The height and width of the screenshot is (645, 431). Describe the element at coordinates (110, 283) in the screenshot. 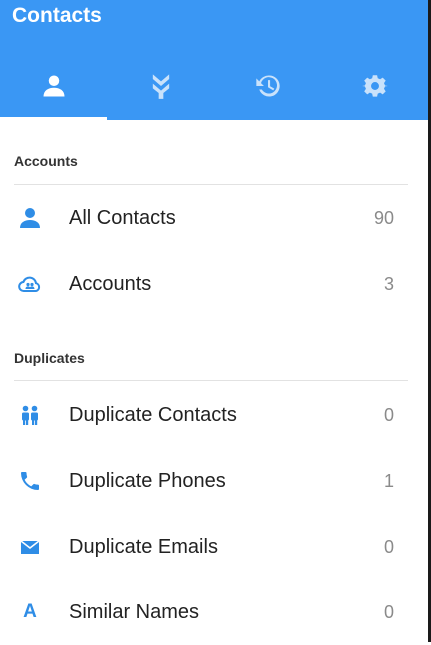

I see `item-label: Accounts` at that location.